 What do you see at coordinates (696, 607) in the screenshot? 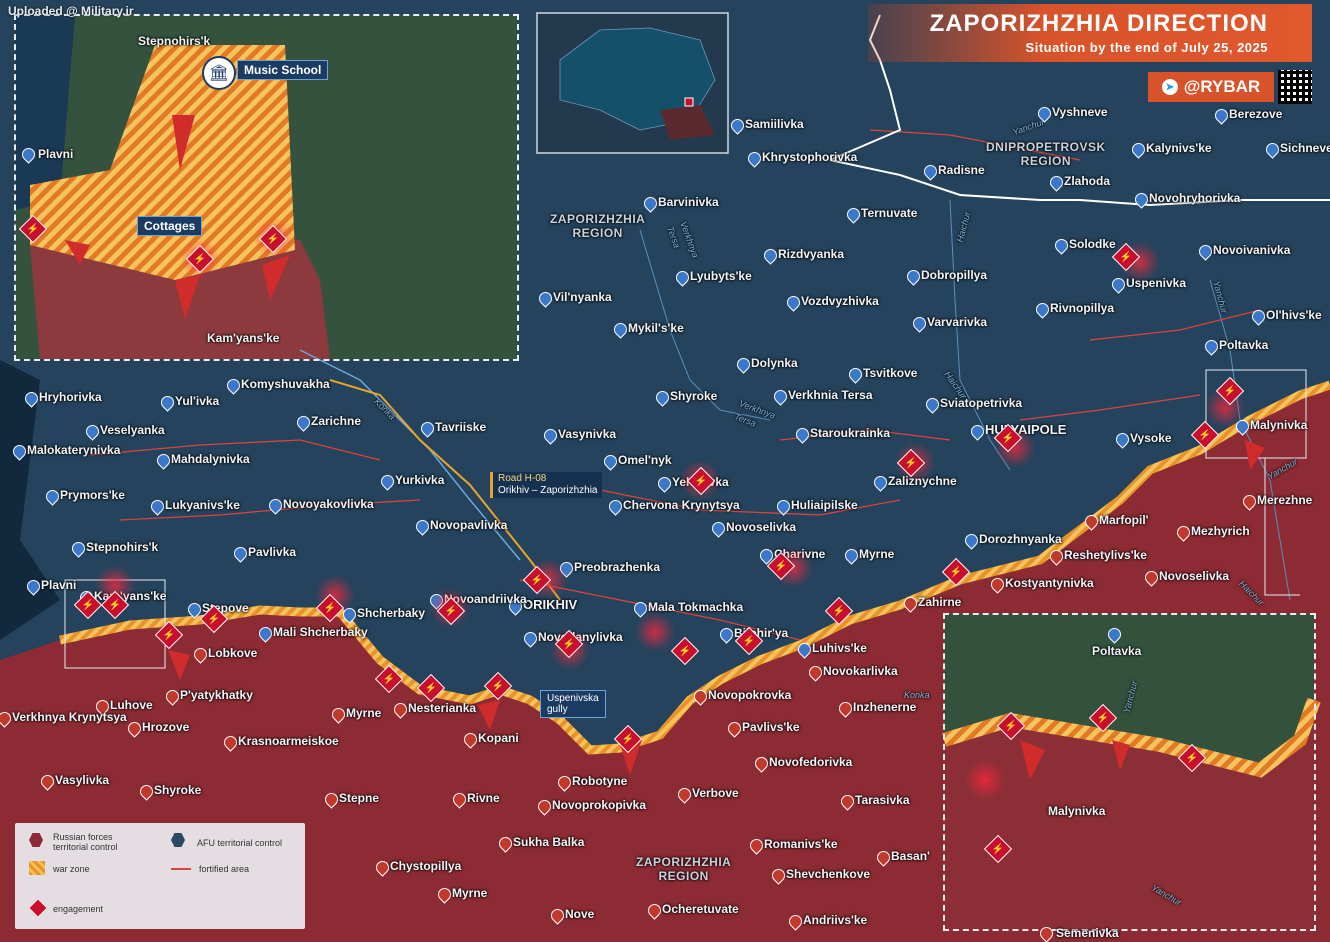
I see `afu-town-label: Mala Tokmachka` at bounding box center [696, 607].